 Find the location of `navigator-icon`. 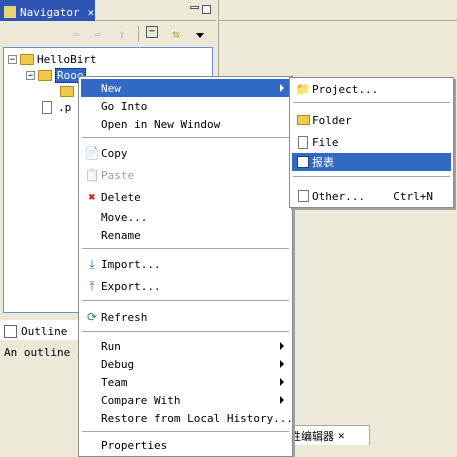

navigator-icon is located at coordinates (10, 12).